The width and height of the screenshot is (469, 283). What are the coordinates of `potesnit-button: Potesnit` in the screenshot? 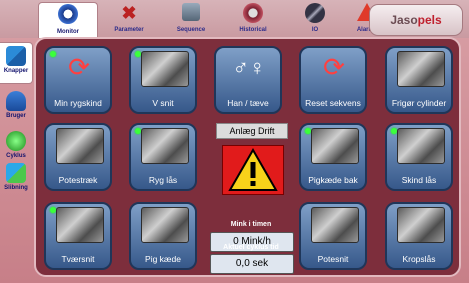 It's located at (333, 236).